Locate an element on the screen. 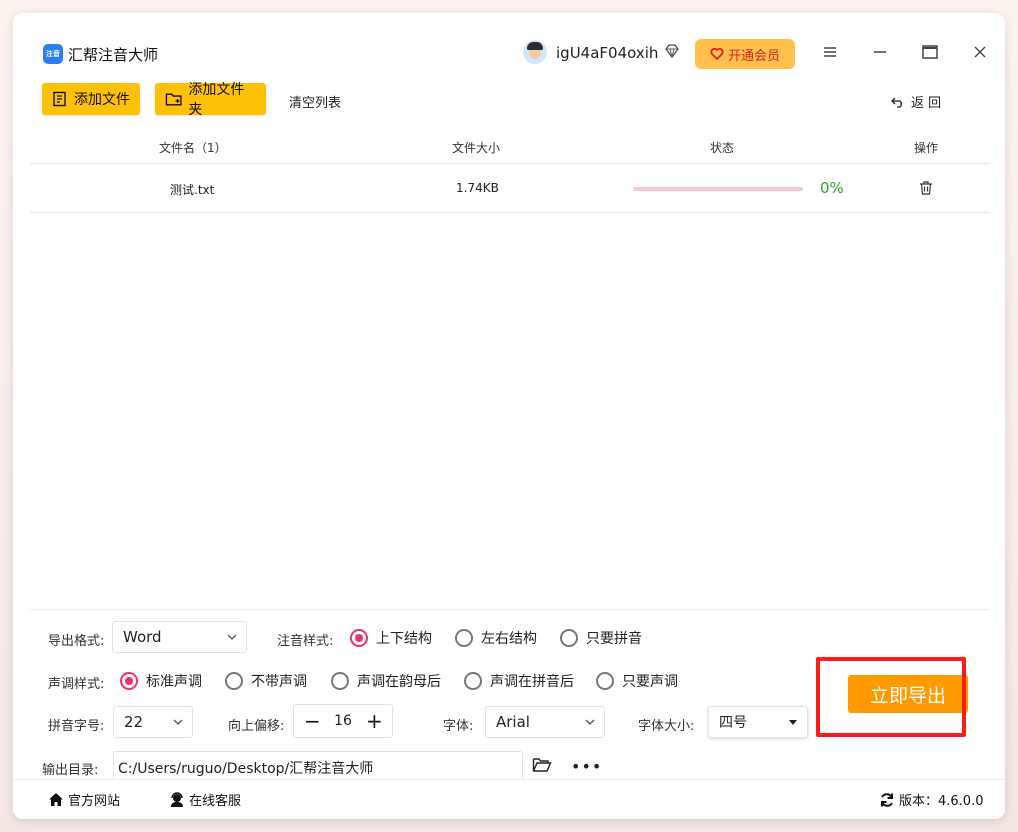 The height and width of the screenshot is (832, 1018). add-file-button: 添加文件 is located at coordinates (91, 99).